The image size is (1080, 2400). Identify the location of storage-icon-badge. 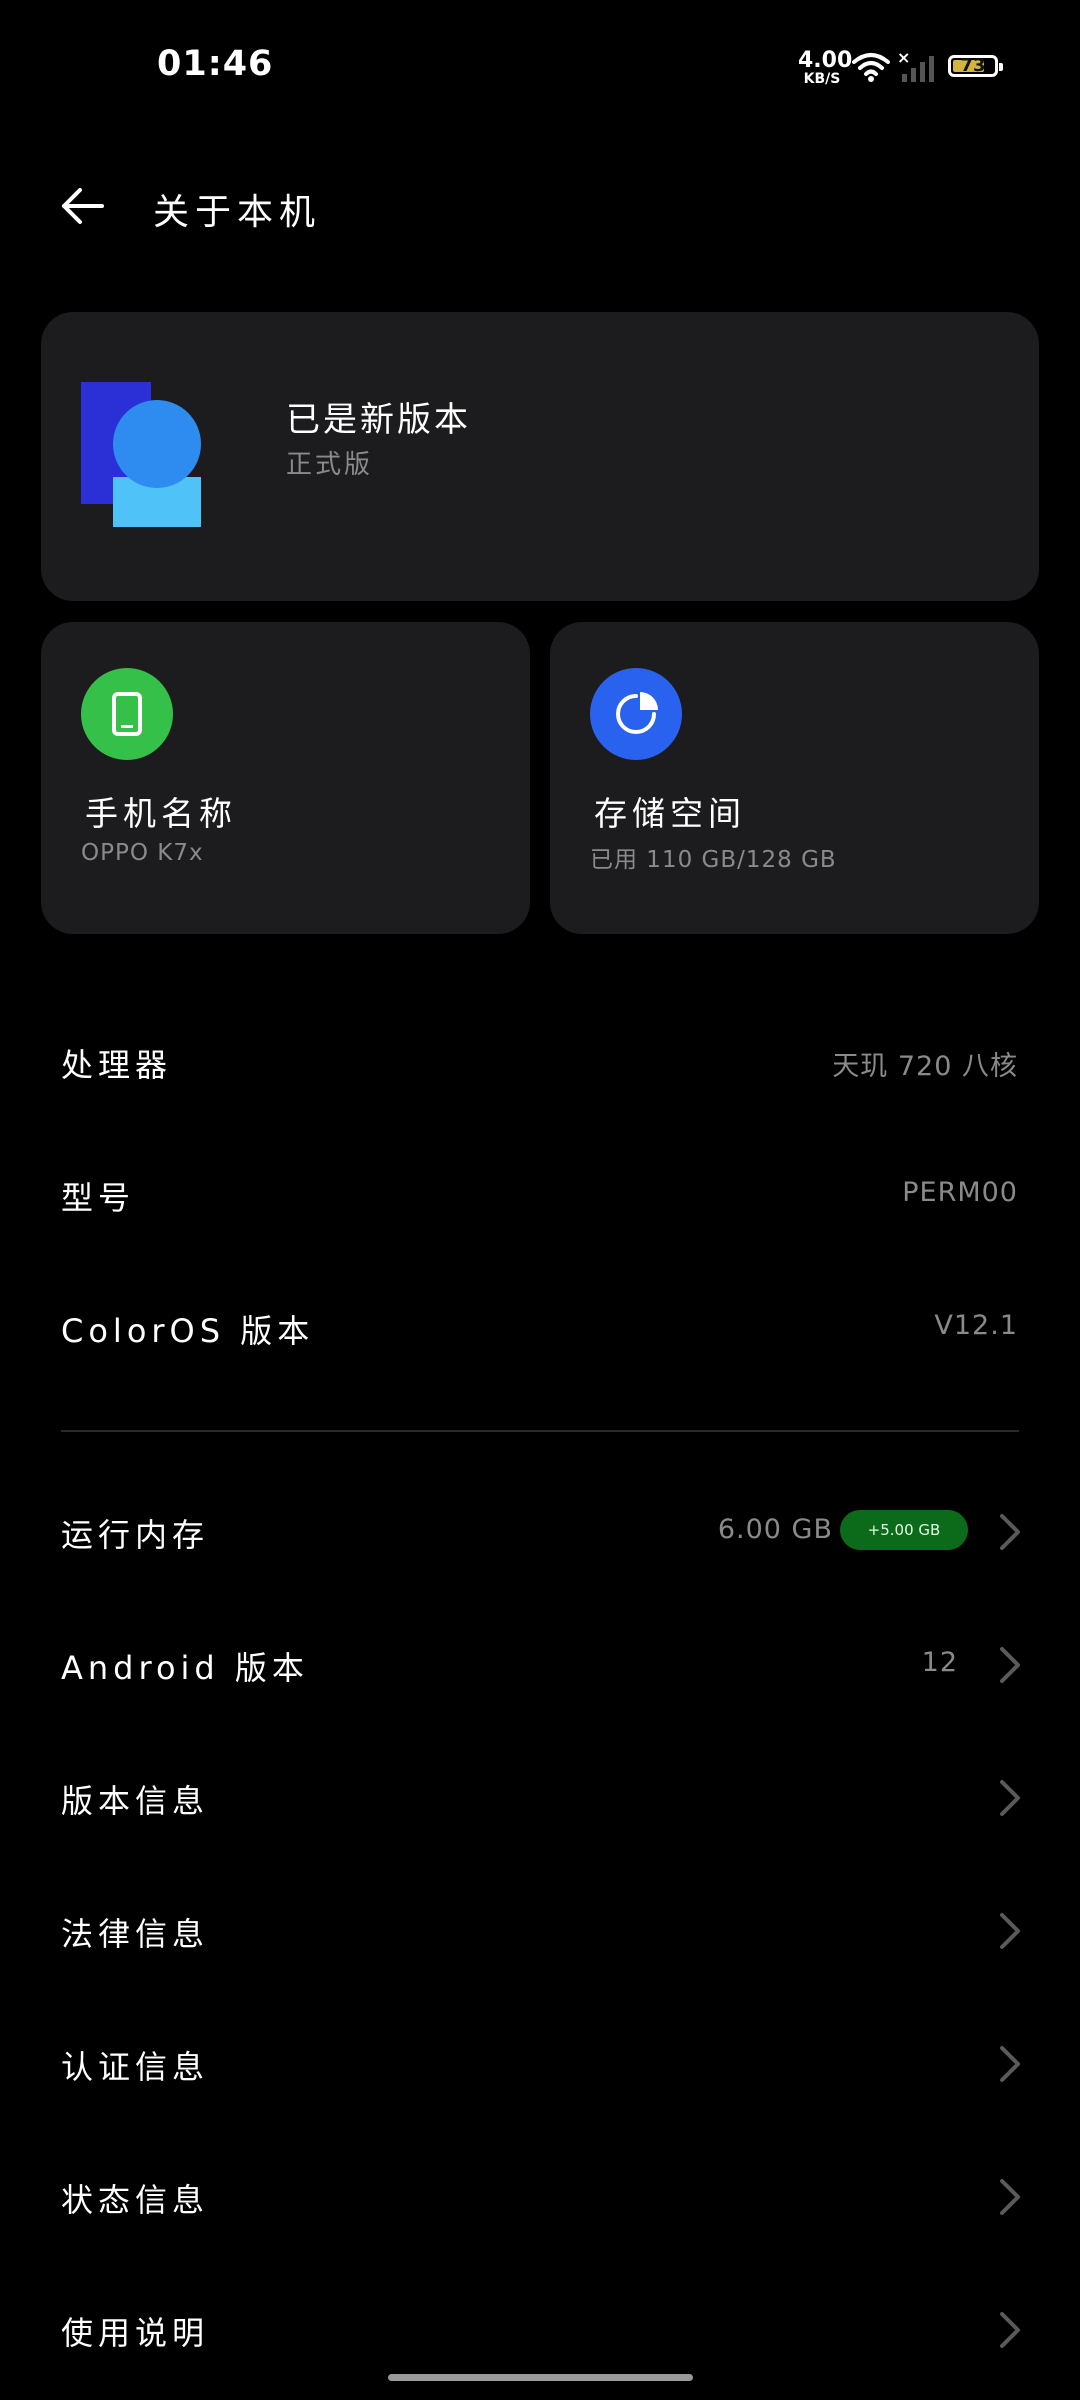
(636, 714).